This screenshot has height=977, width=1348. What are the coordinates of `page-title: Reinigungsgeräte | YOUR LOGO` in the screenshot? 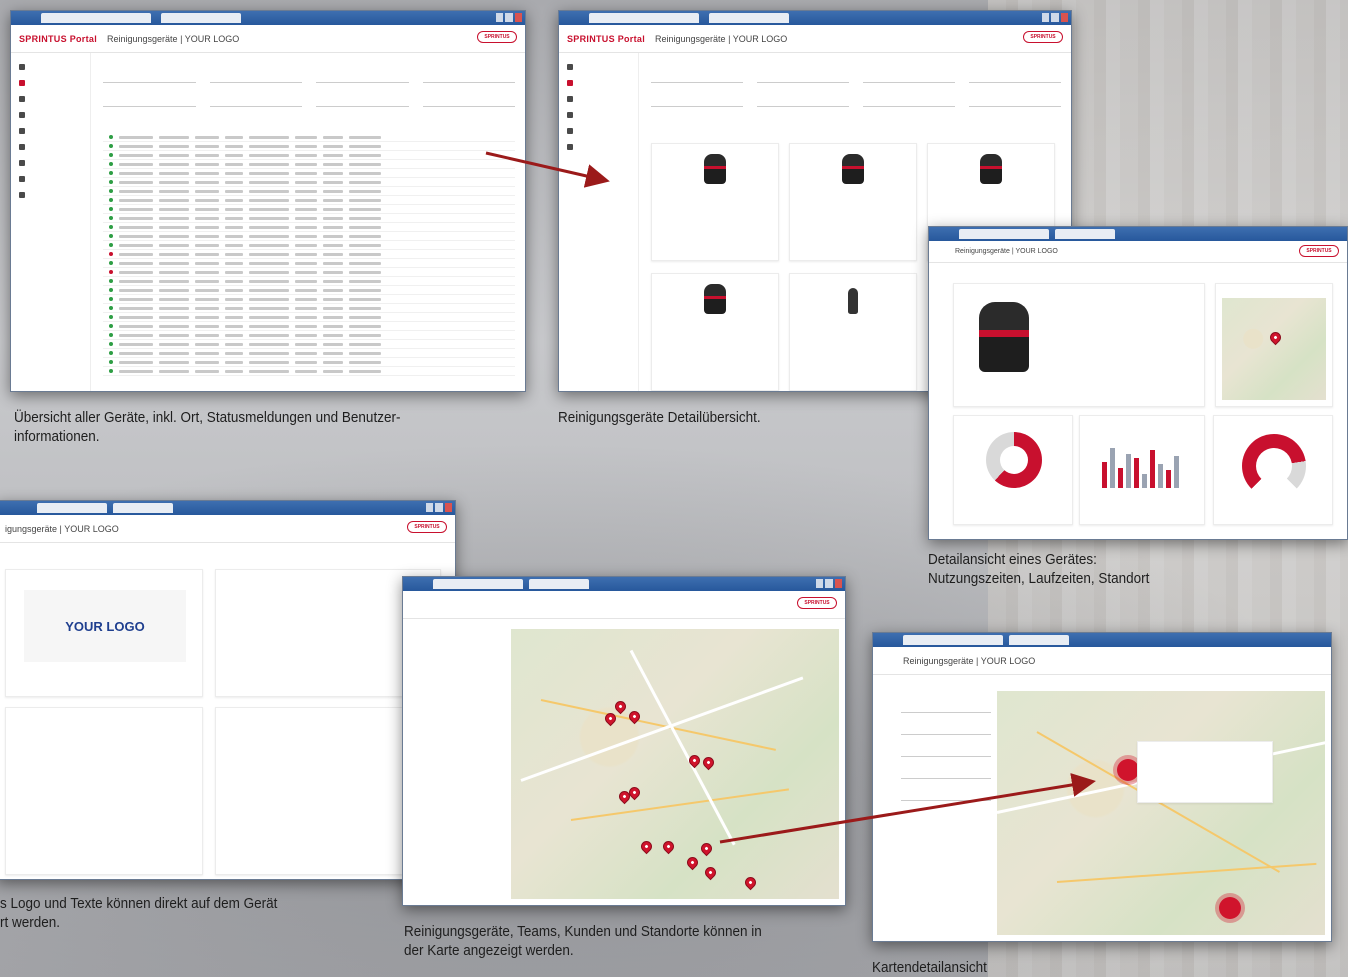 It's located at (969, 660).